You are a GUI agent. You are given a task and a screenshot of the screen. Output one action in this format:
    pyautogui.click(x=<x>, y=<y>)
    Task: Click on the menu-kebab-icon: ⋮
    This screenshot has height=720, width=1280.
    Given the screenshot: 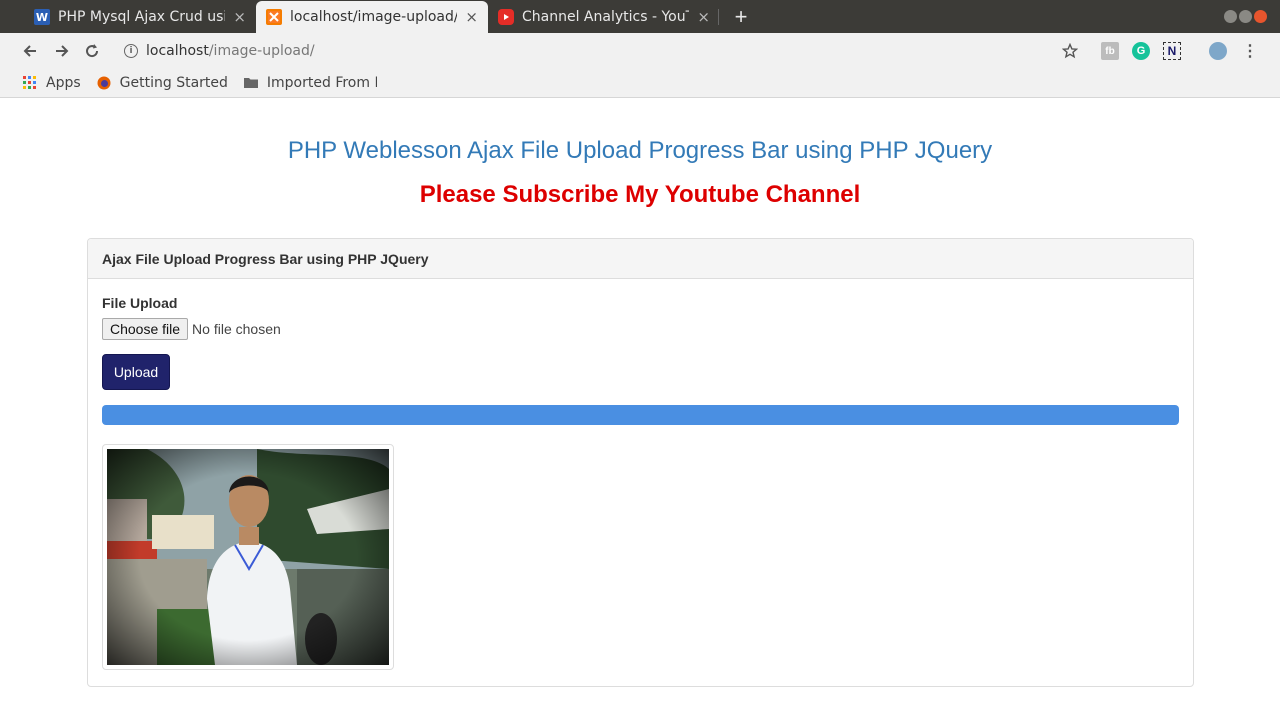 What is the action you would take?
    pyautogui.click(x=1250, y=51)
    